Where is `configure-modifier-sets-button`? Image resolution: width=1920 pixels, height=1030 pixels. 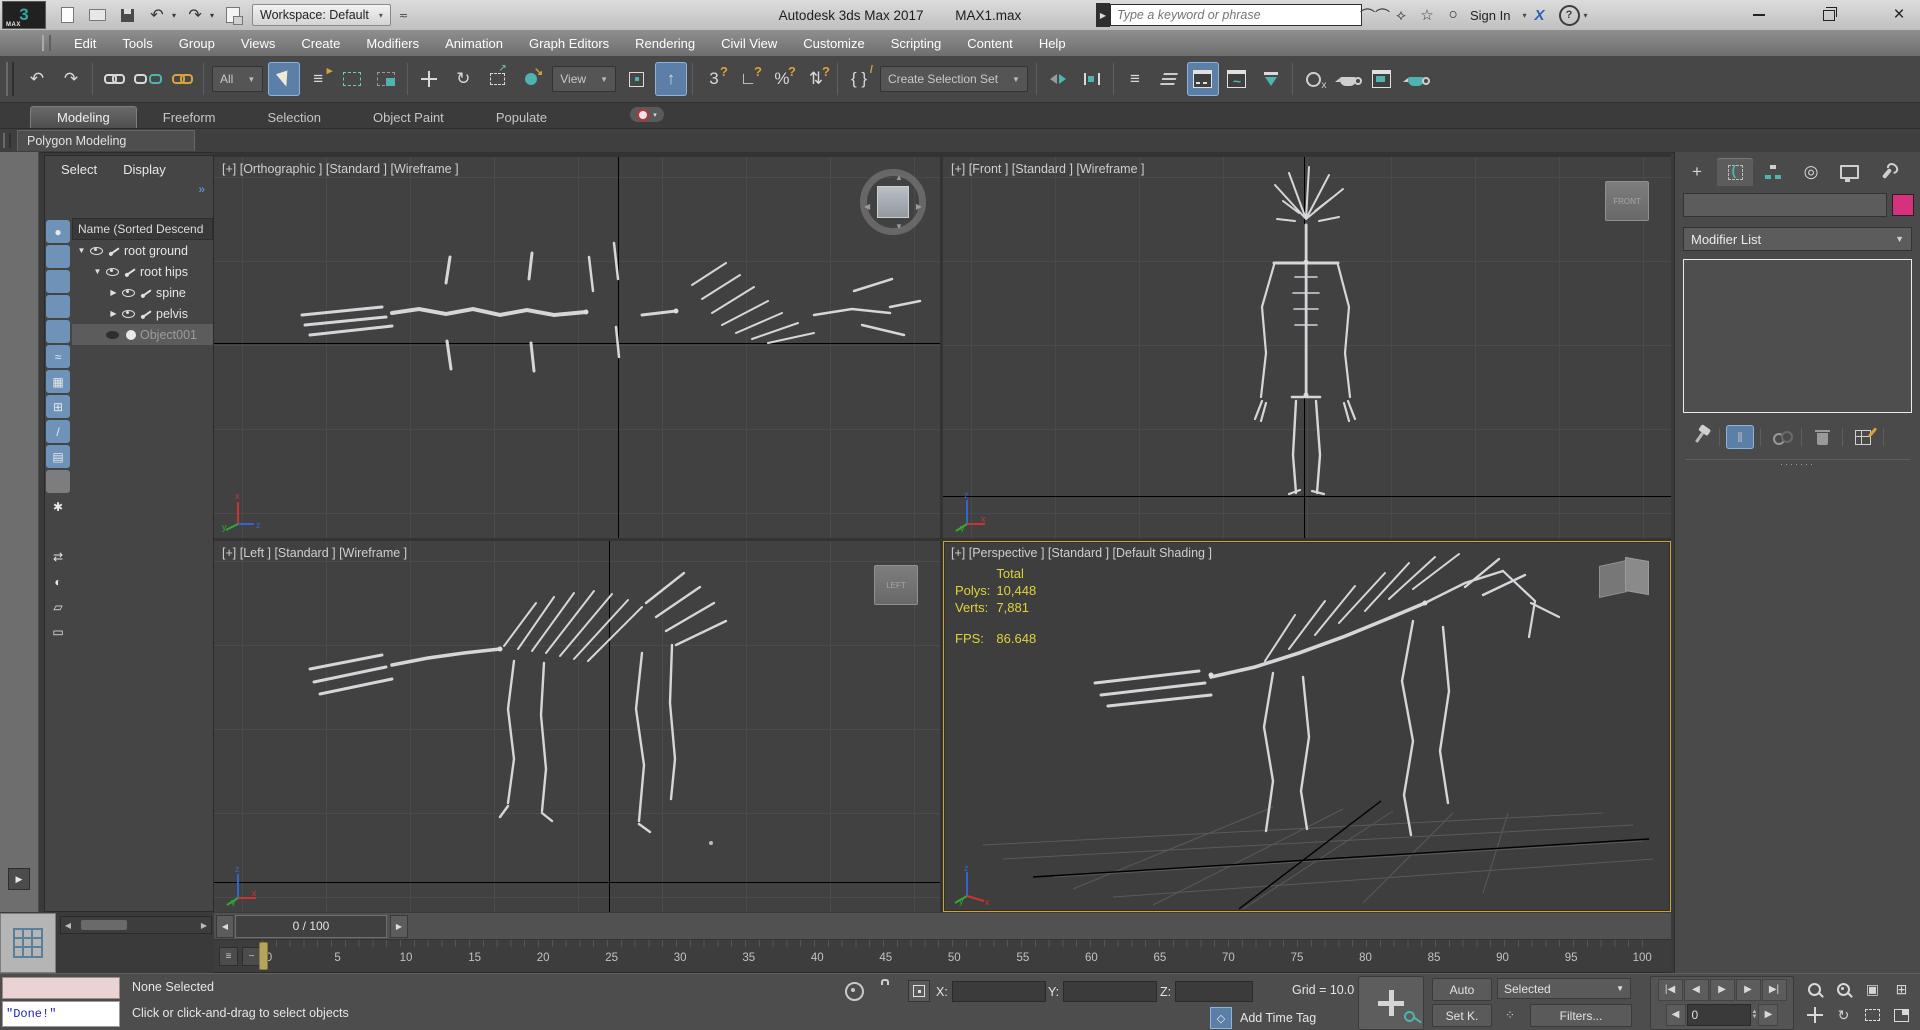
configure-modifier-sets-button is located at coordinates (1863, 437).